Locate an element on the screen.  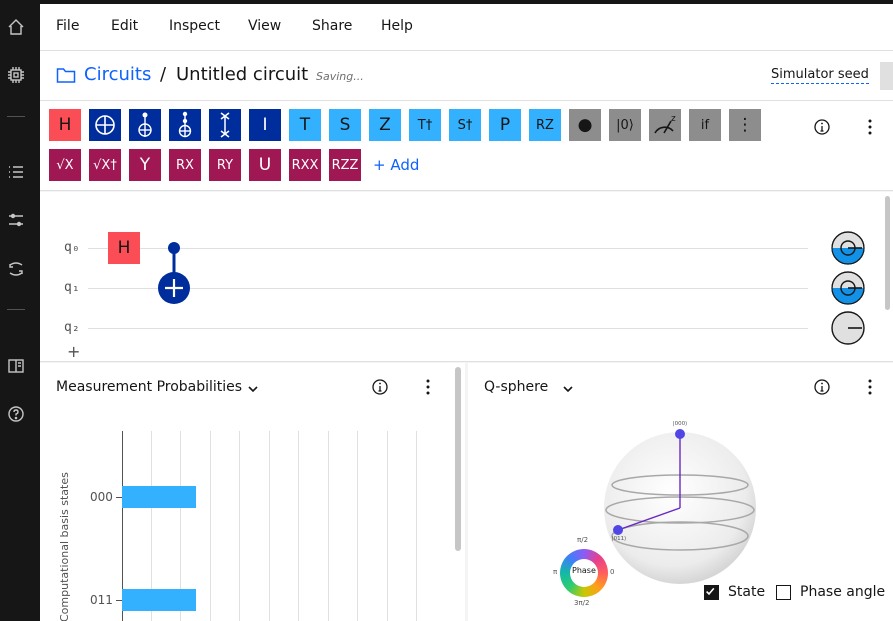
phase-left-label: π is located at coordinates (555, 572).